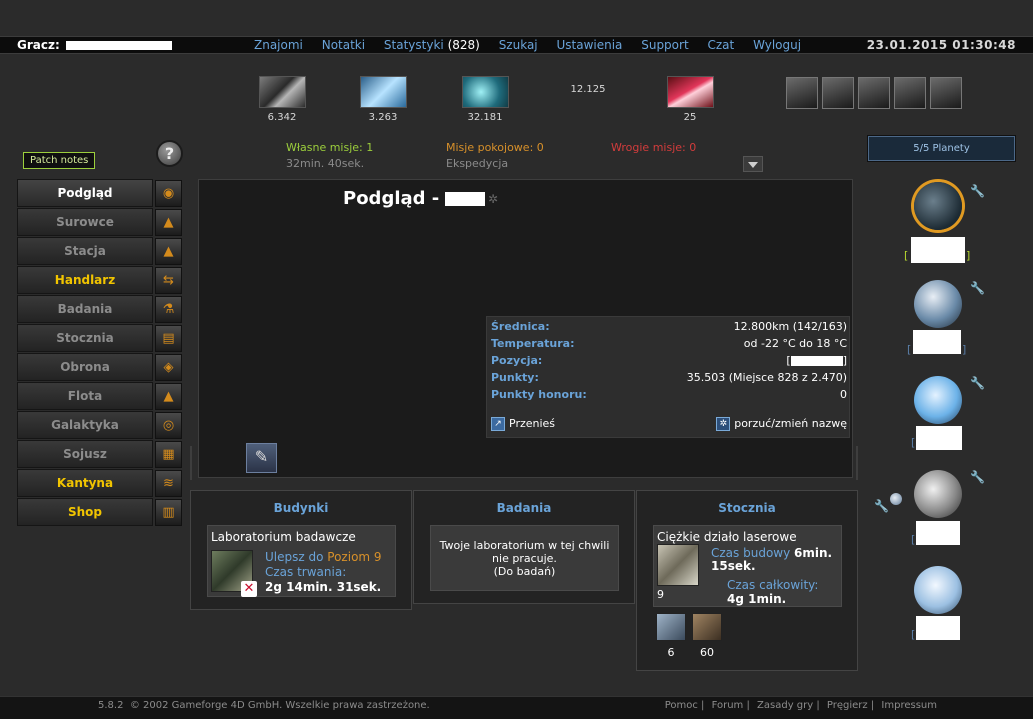  What do you see at coordinates (343, 45) in the screenshot?
I see `menu-notes: Notatki` at bounding box center [343, 45].